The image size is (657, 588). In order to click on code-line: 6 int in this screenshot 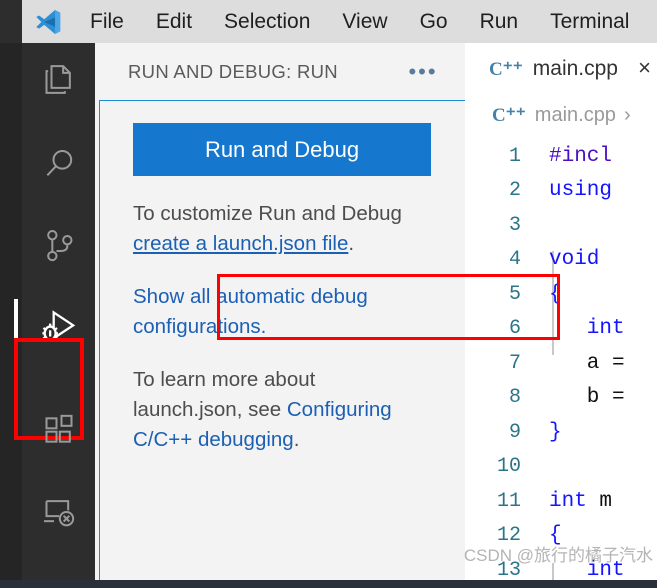, I will do `click(561, 329)`.